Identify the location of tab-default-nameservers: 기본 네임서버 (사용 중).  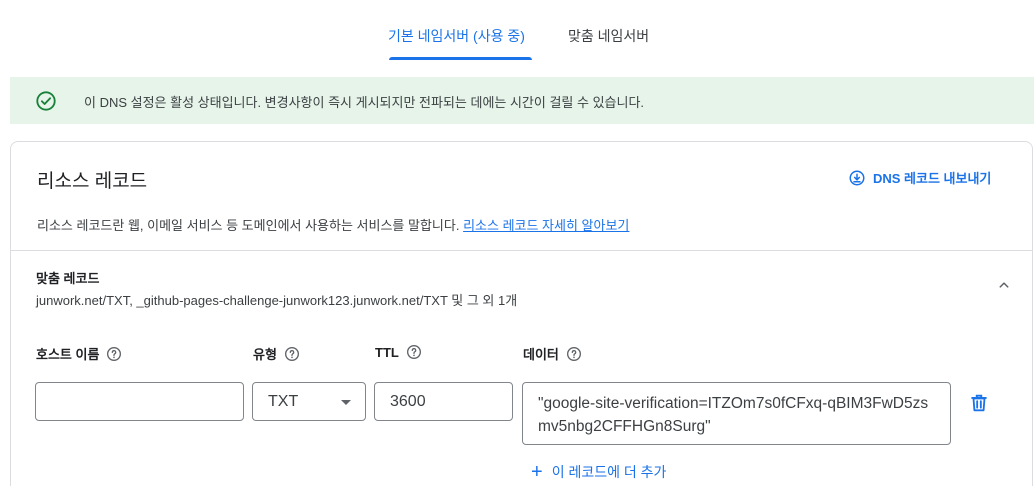
(456, 36).